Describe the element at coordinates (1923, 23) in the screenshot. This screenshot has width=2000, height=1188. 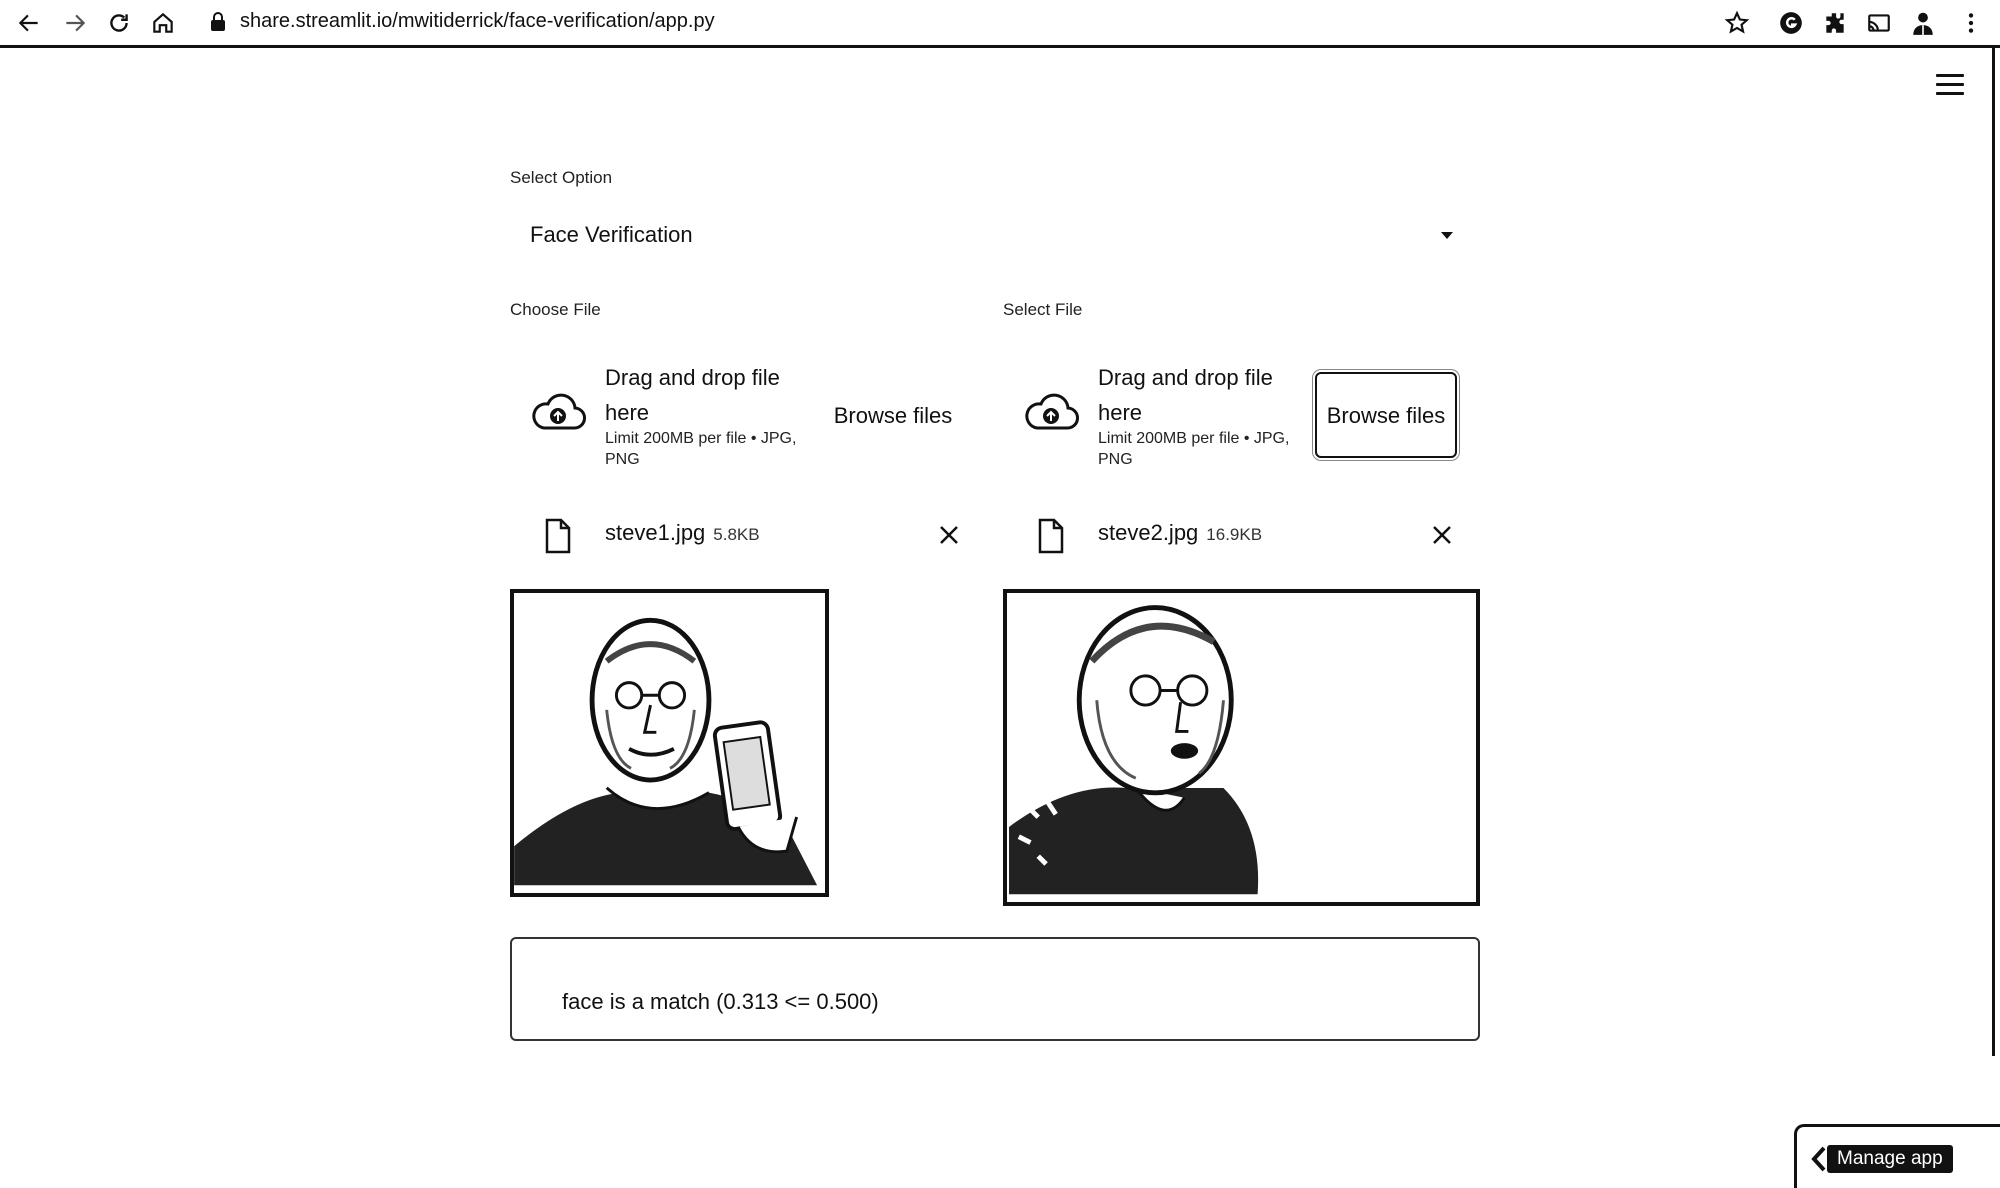
I see `profile-avatar-icon` at that location.